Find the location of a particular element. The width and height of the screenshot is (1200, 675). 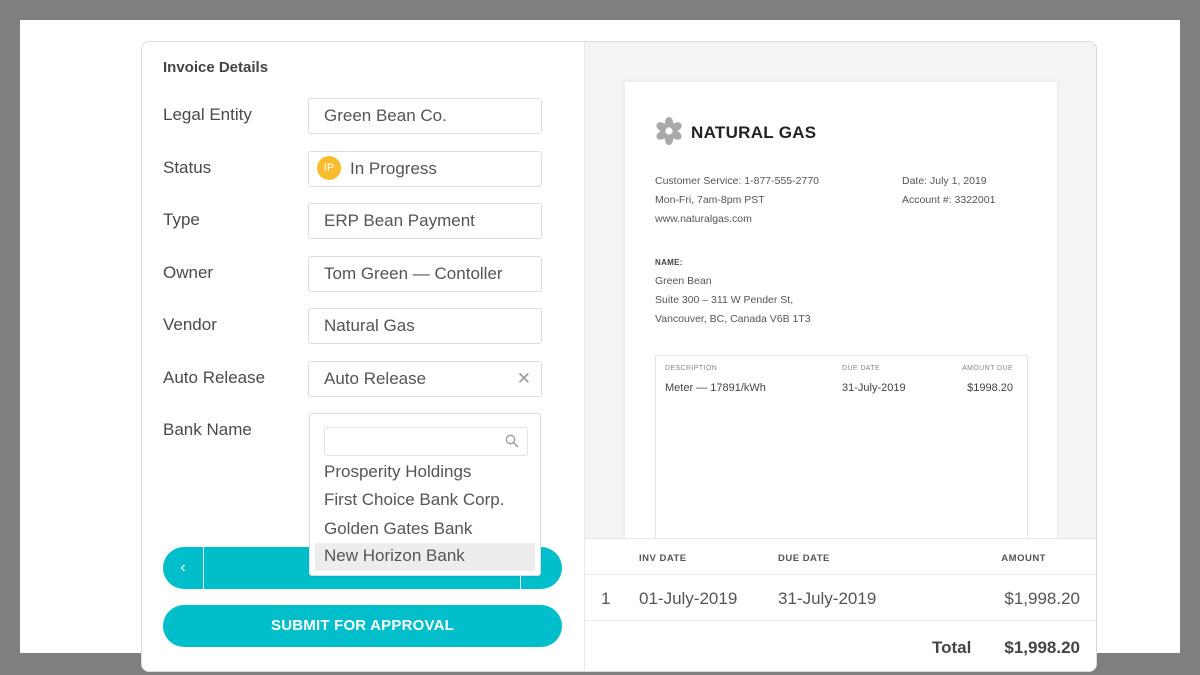

bank-option: First Choice Bank Corp. is located at coordinates (425, 501).